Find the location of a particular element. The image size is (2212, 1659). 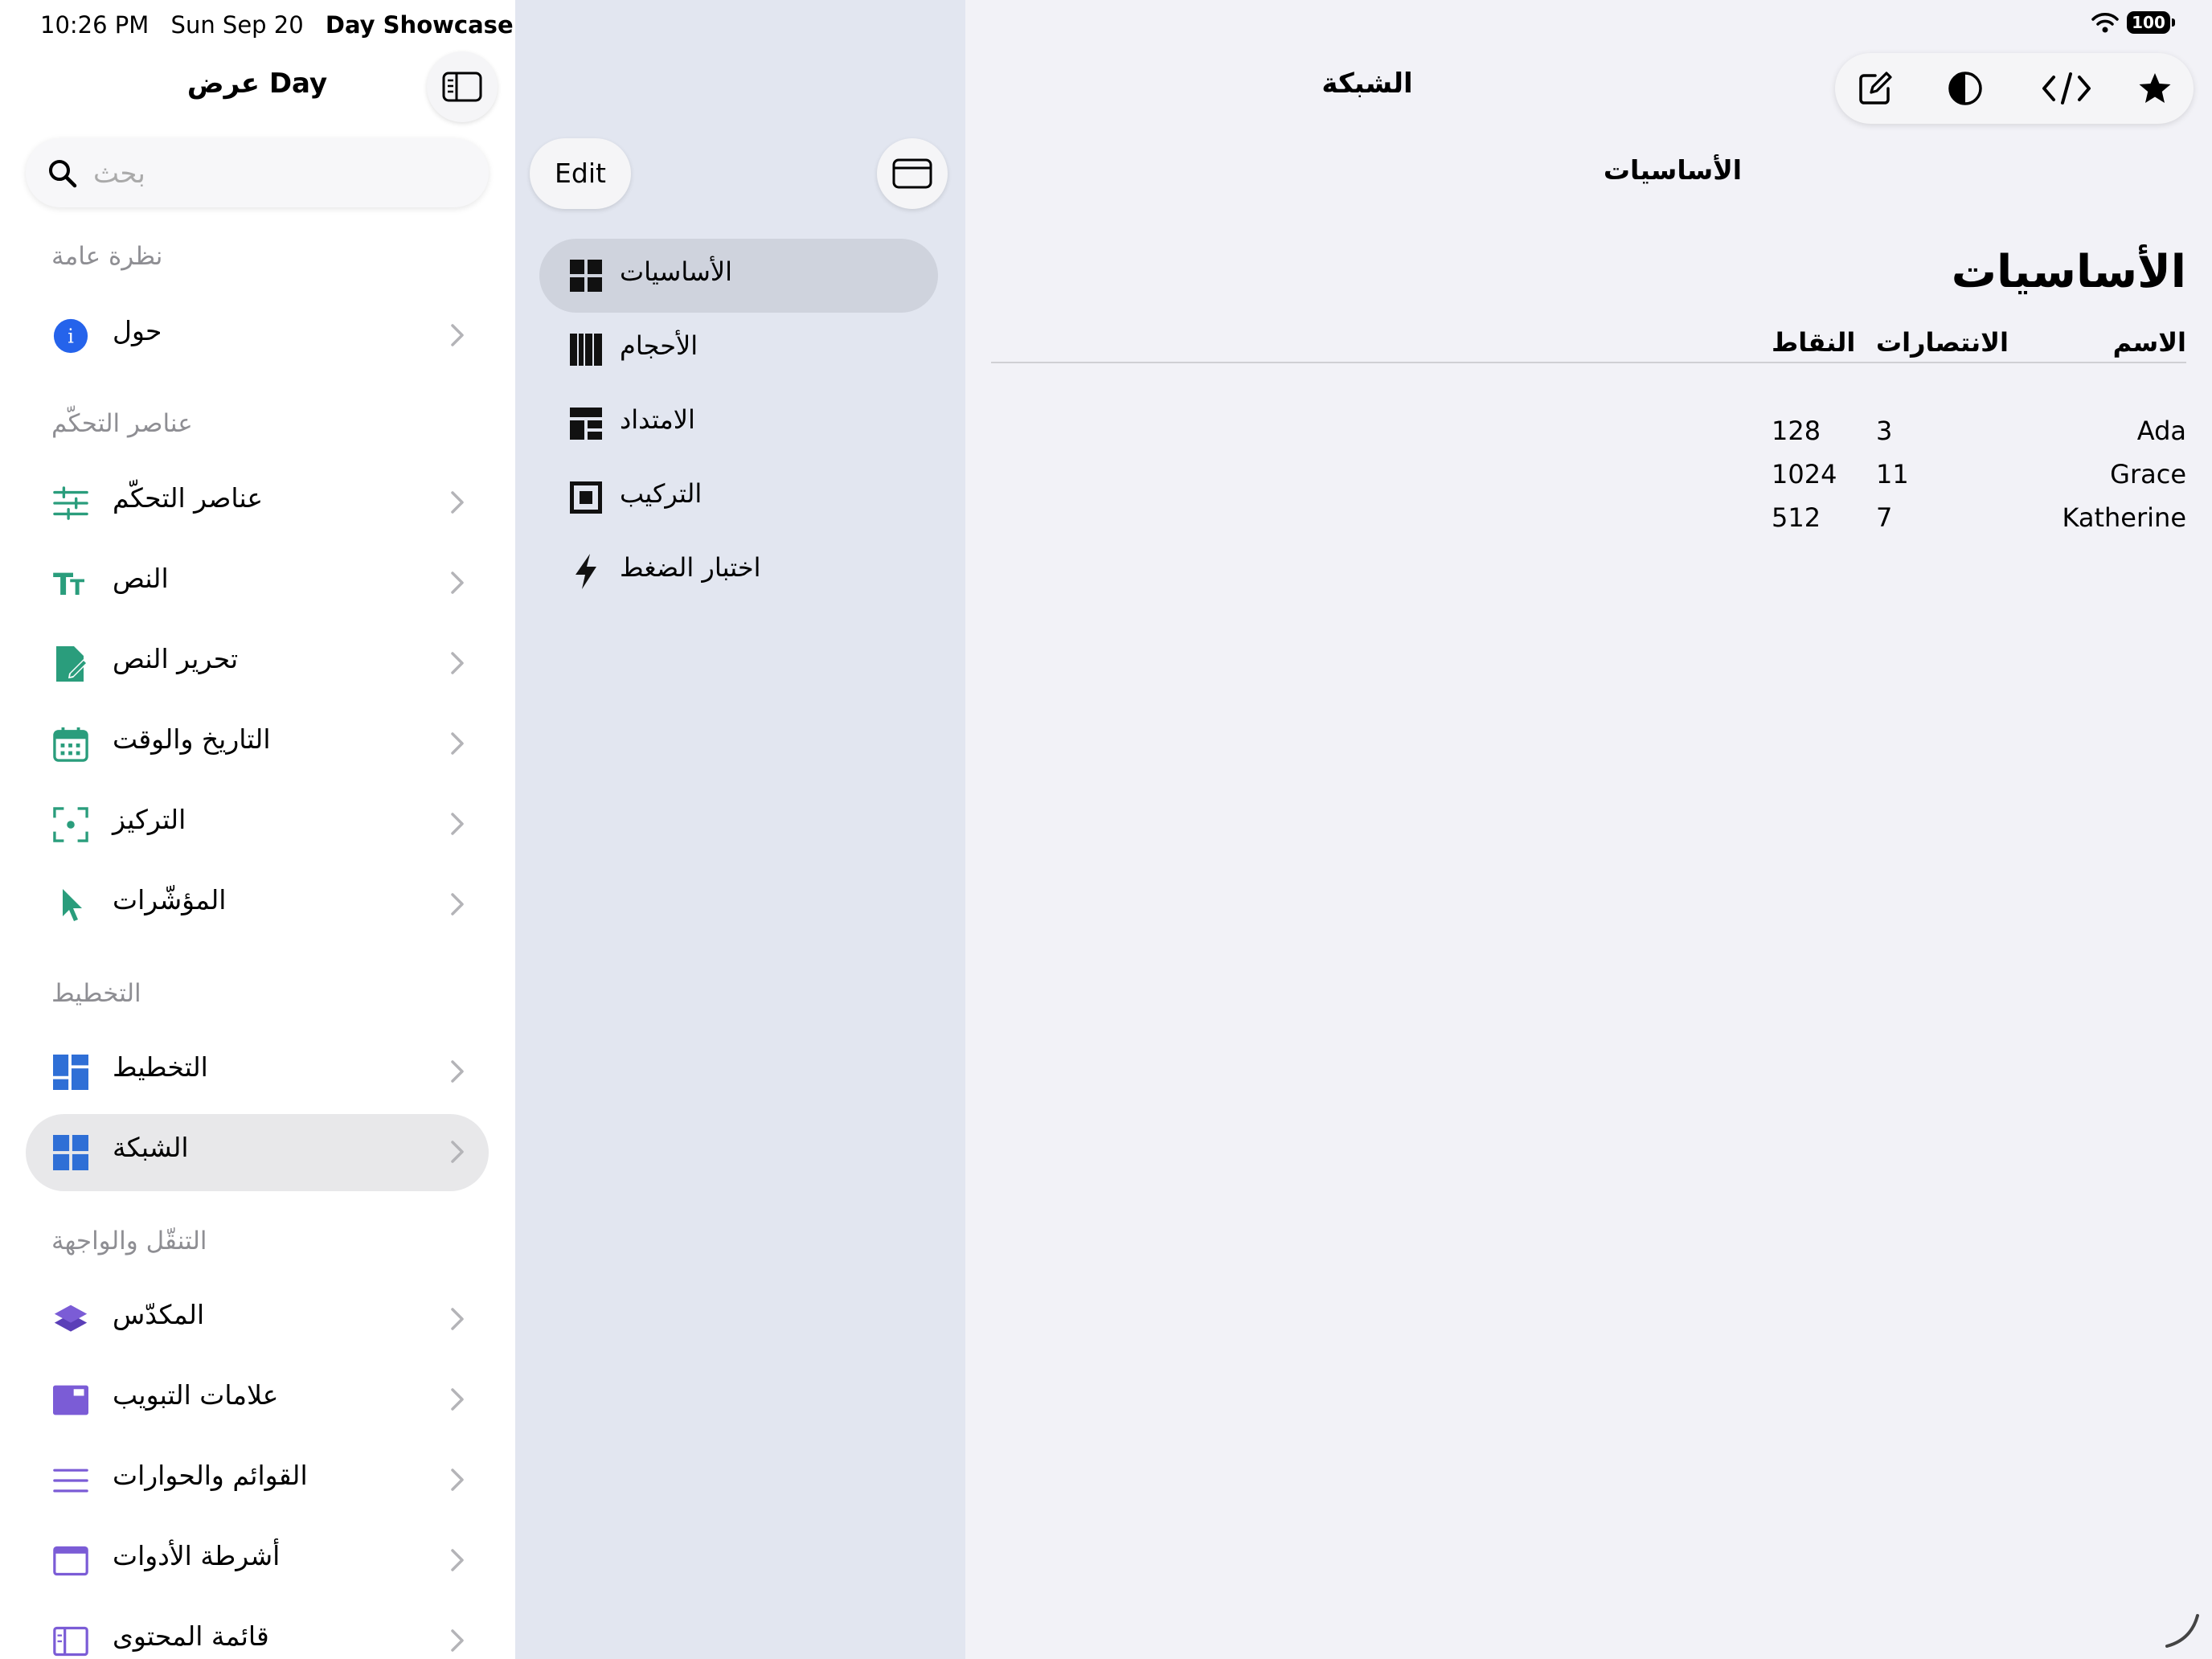

sidebar-item-date-time: التاريخ والوقت is located at coordinates (257, 744).